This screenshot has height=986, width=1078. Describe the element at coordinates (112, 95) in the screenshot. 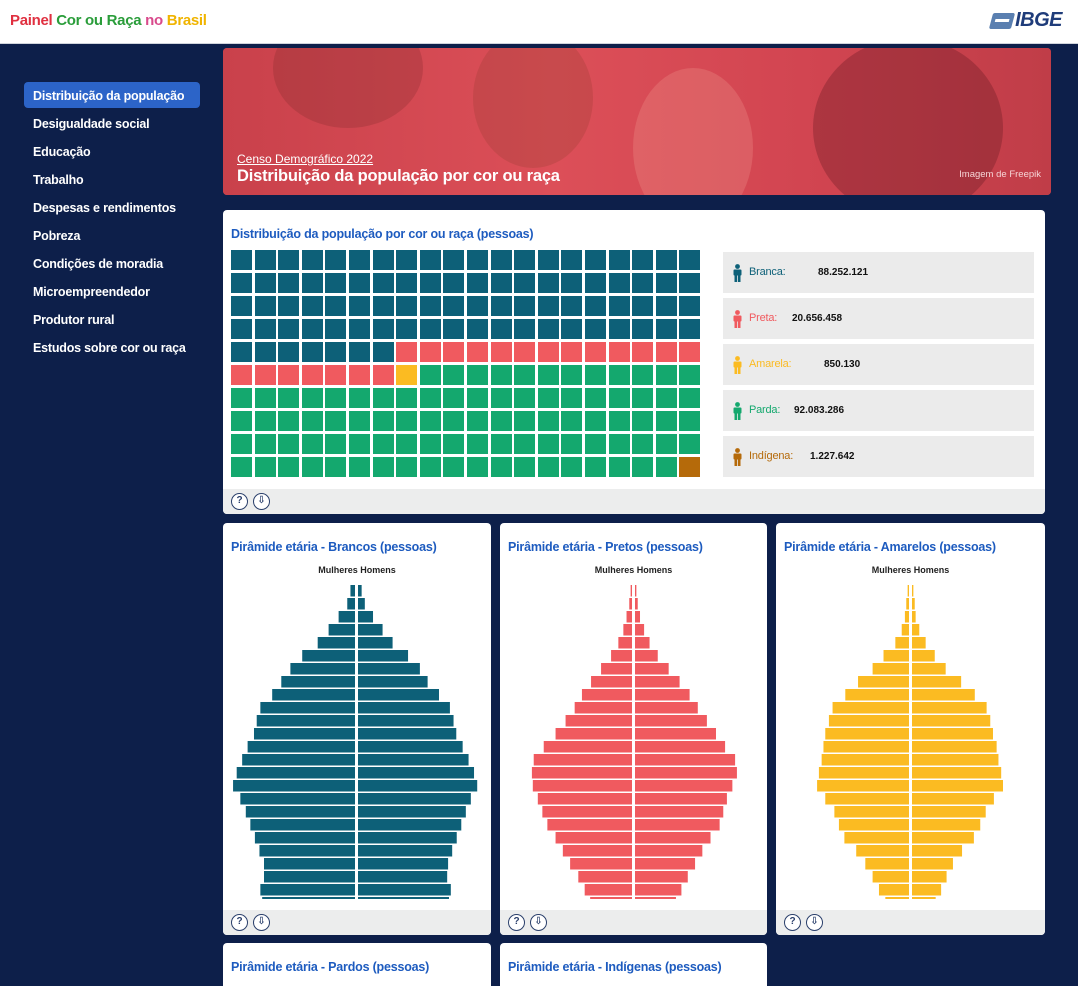

I see `sidebar-item-1: Distribuição da população` at that location.